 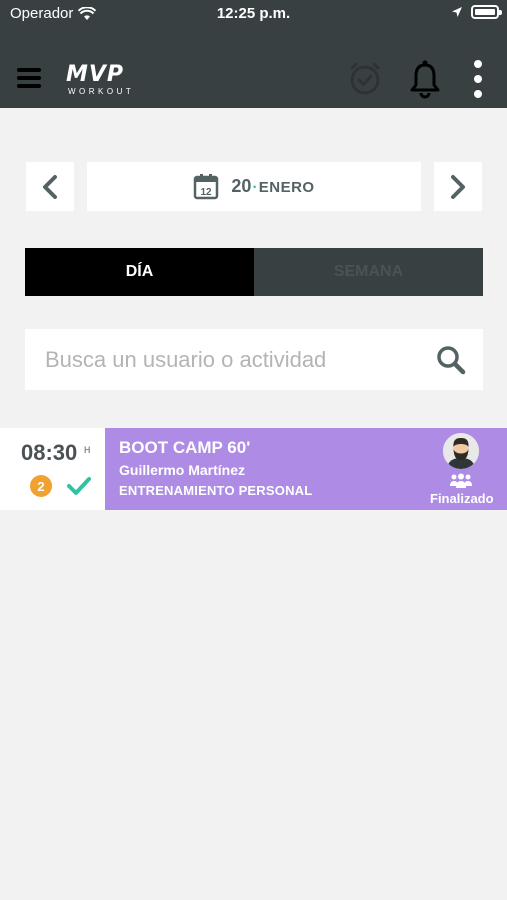 I want to click on top-bar: Operador 12:25 p.m. MVP WORKOUT, so click(x=253, y=54).